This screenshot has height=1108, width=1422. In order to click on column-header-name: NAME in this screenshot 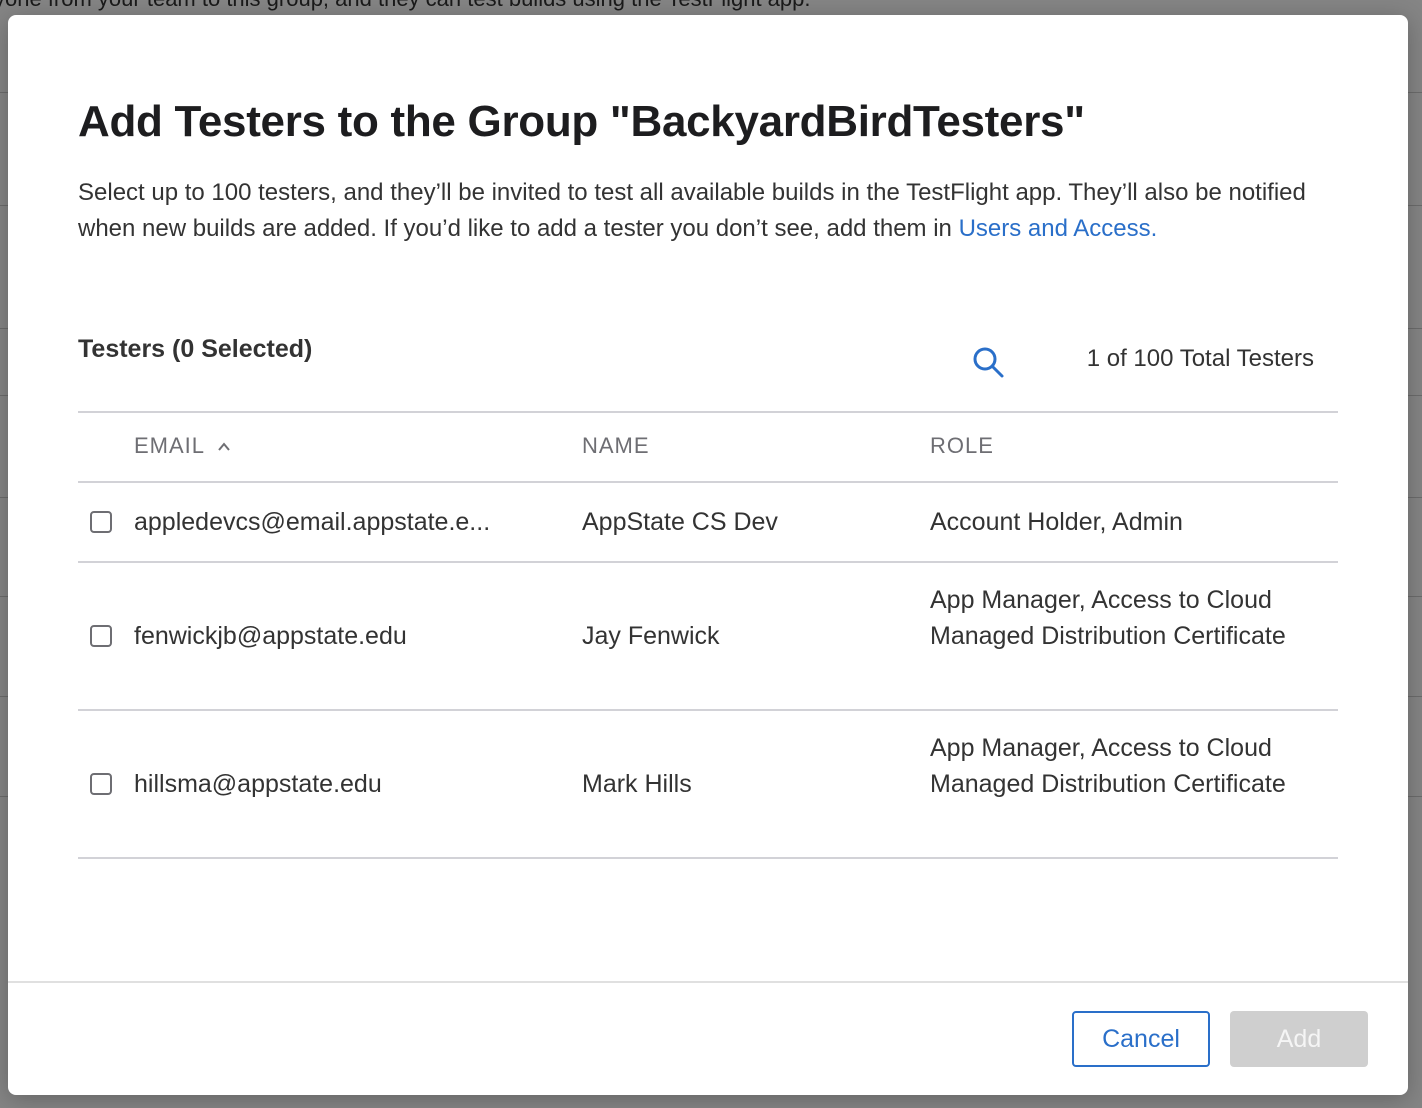, I will do `click(616, 446)`.